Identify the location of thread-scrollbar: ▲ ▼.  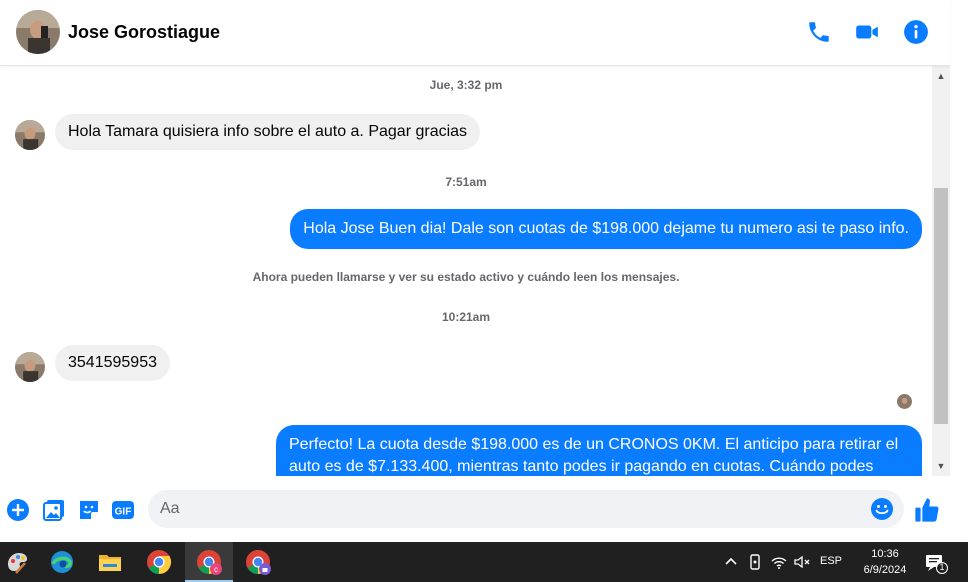
(941, 271).